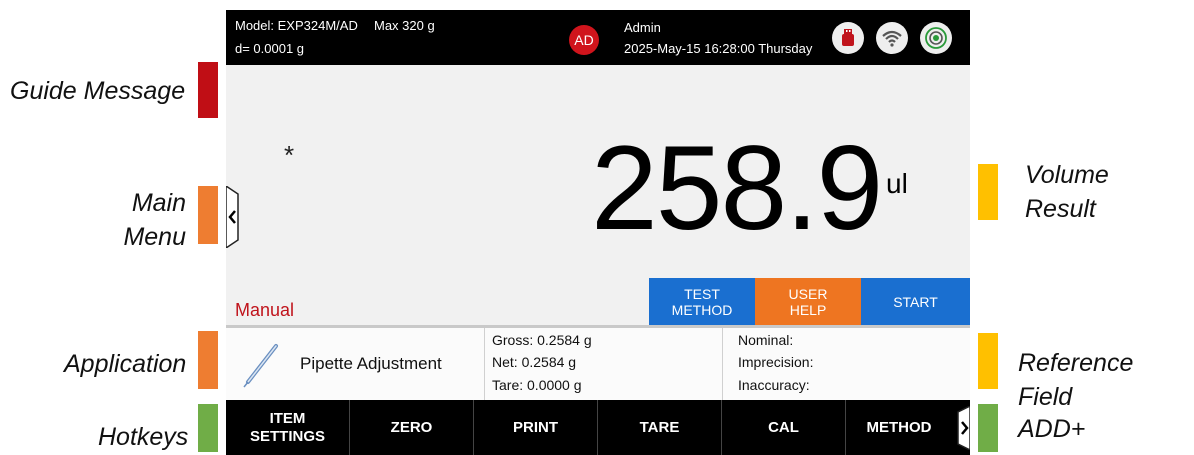 This screenshot has width=1194, height=455. I want to click on reference-imprecision: Imprecision:, so click(776, 362).